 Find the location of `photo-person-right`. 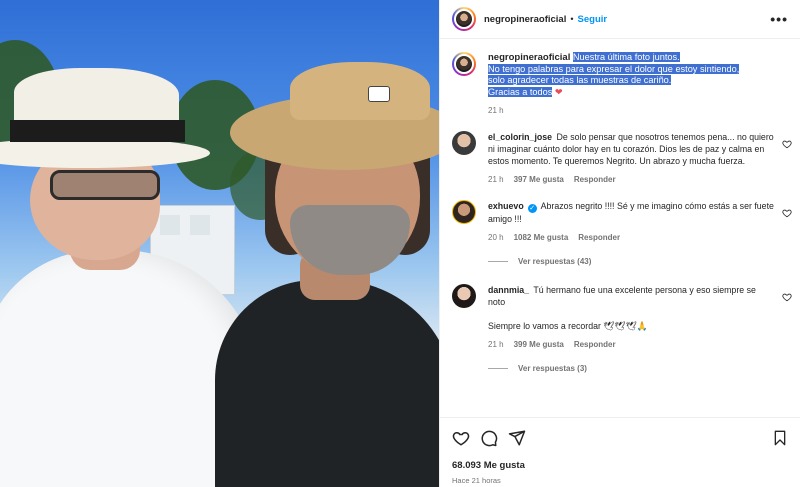

photo-person-right is located at coordinates (327, 383).